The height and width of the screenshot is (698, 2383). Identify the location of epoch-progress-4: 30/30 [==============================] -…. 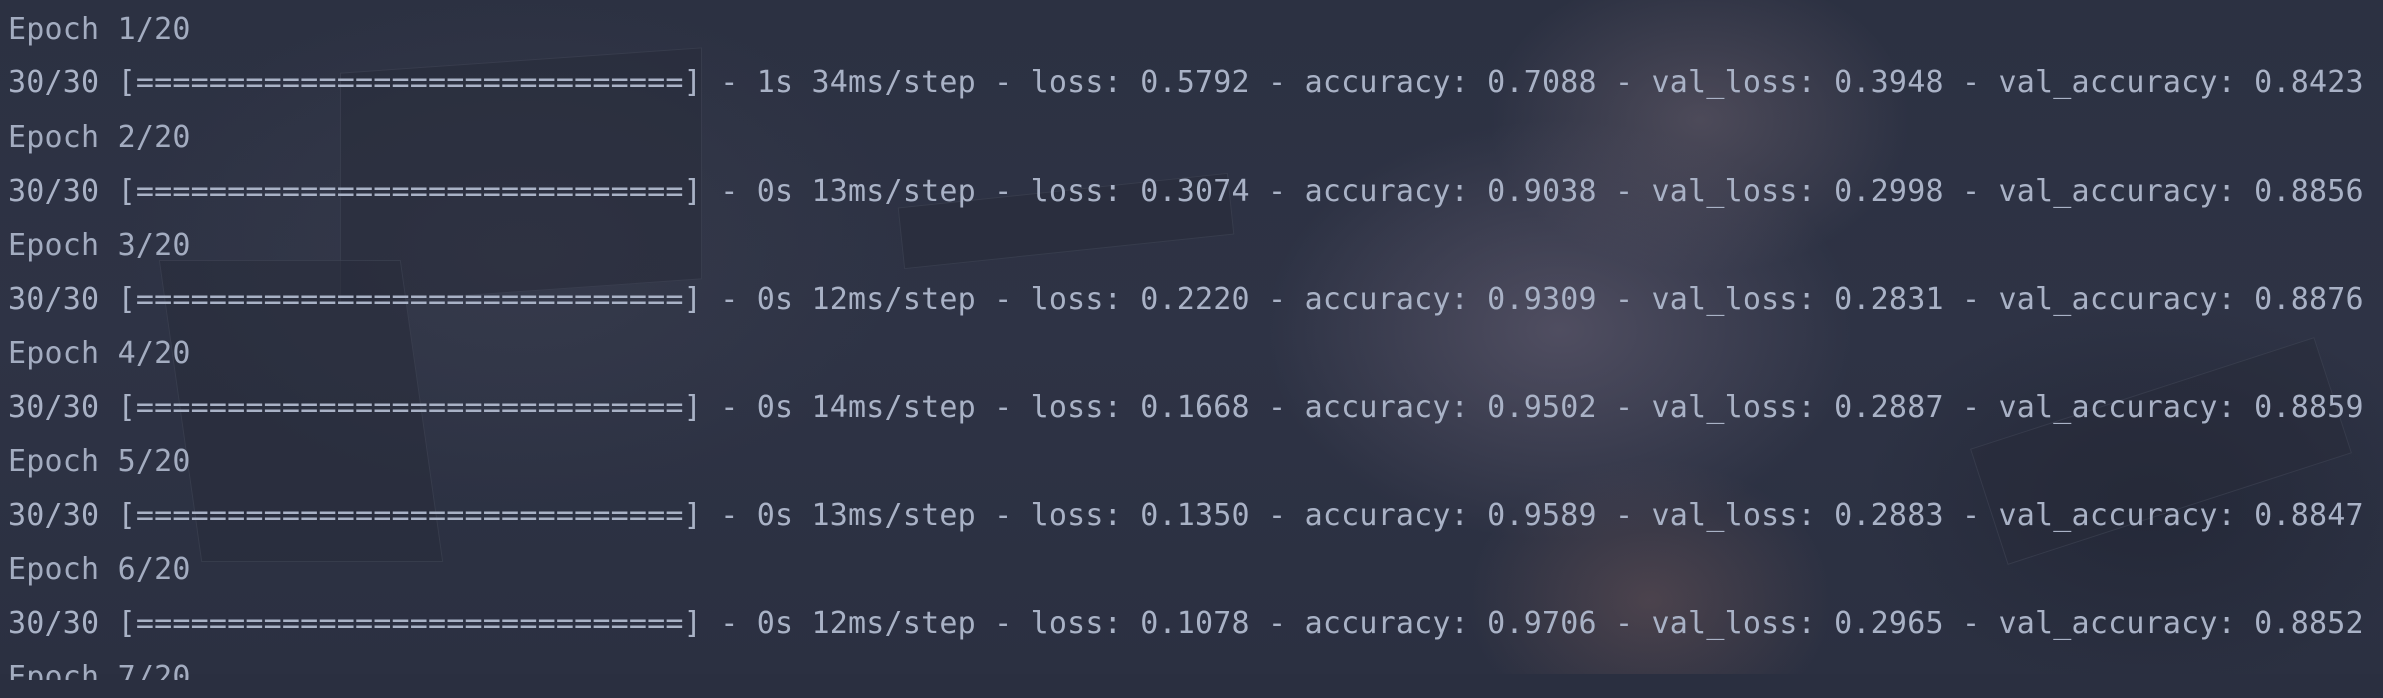
(1186, 407).